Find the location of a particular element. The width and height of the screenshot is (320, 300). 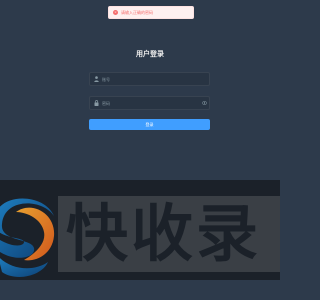

lock-icon is located at coordinates (96, 103).